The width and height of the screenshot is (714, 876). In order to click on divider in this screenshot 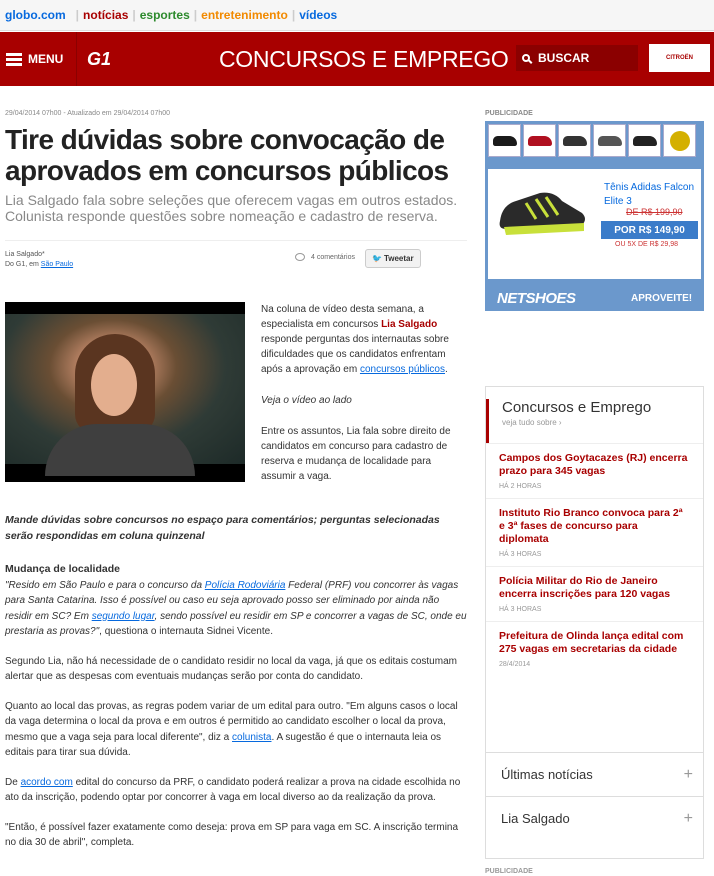, I will do `click(76, 59)`.